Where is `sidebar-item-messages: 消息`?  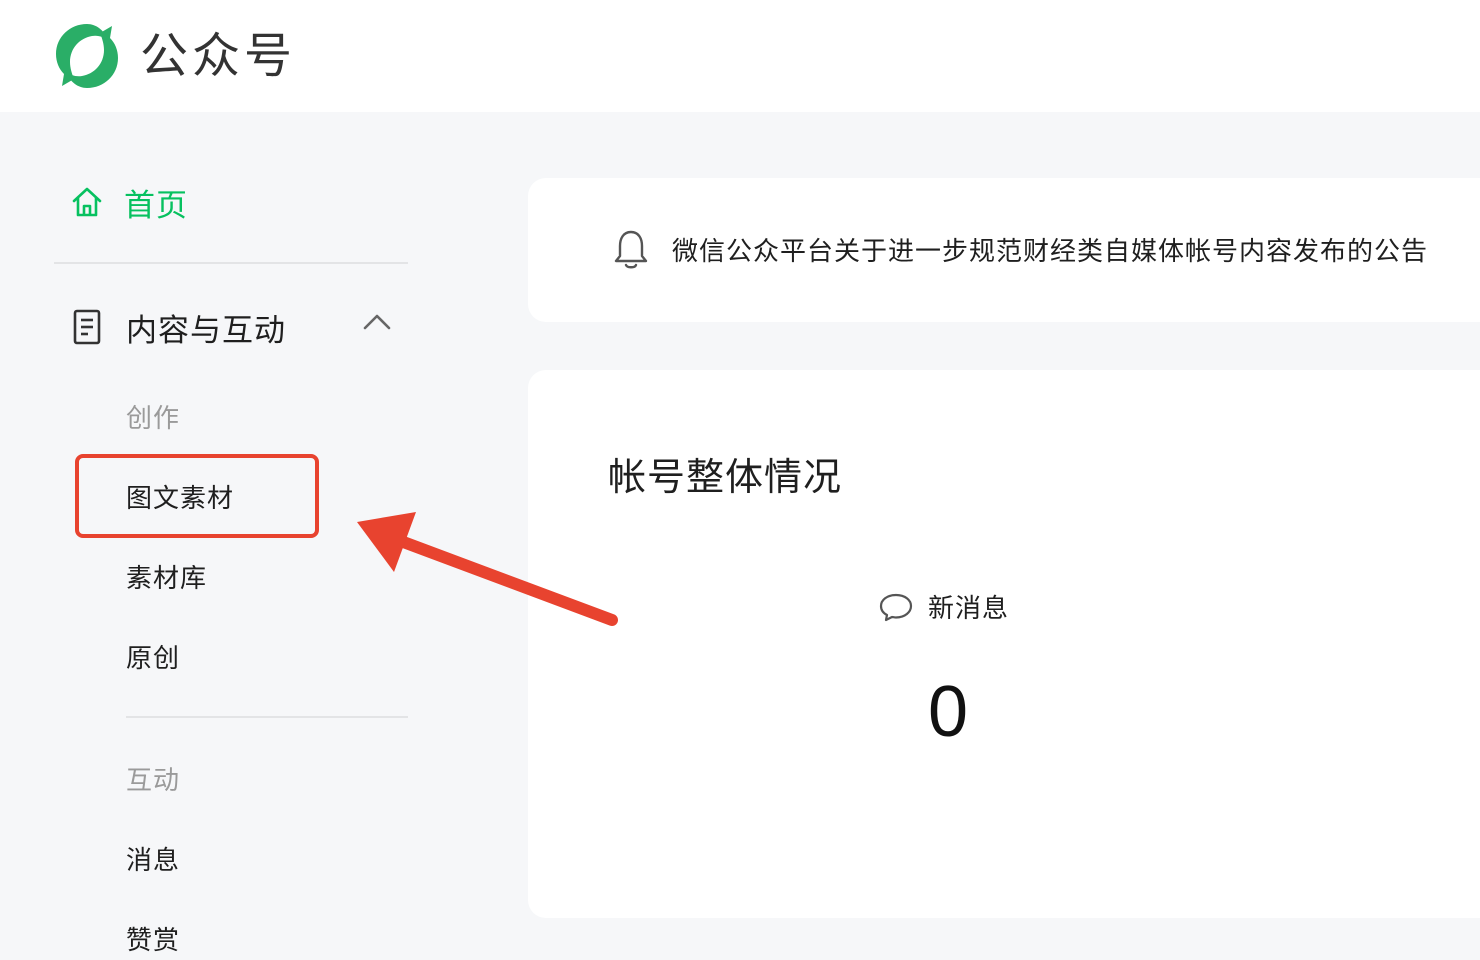 sidebar-item-messages: 消息 is located at coordinates (153, 858).